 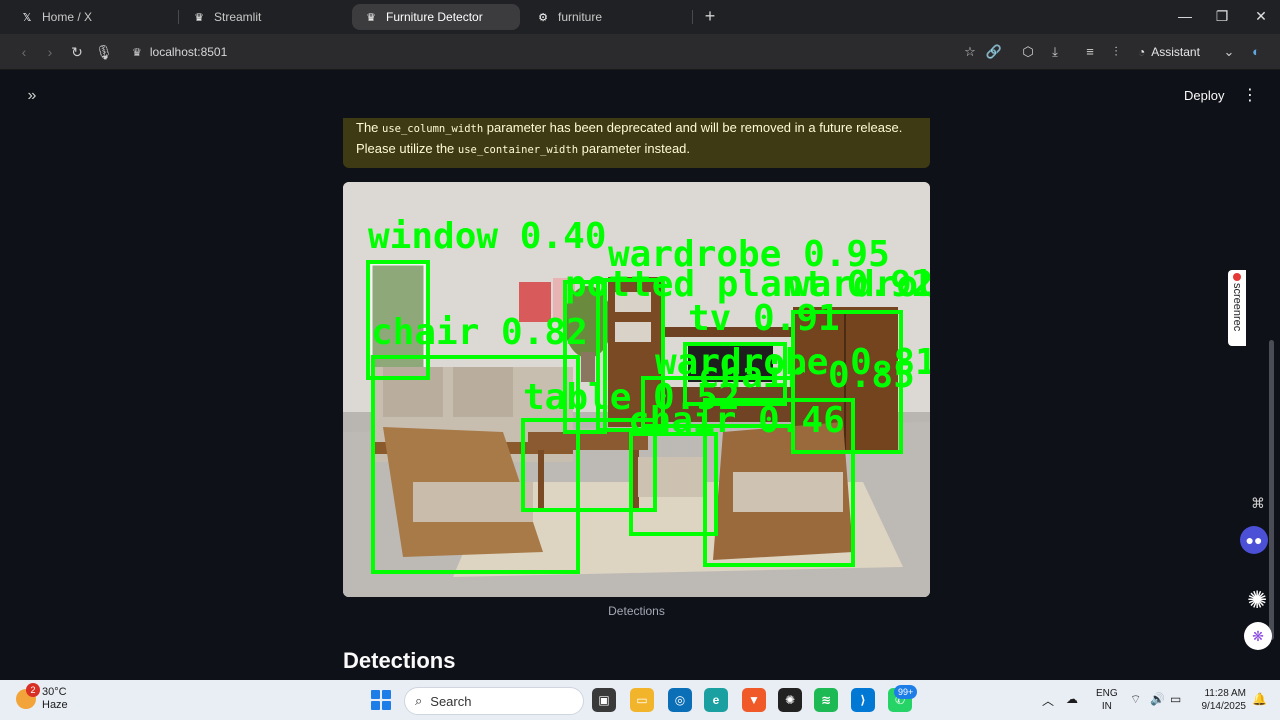 I want to click on screenrec-widget: screenrec, so click(x=1237, y=308).